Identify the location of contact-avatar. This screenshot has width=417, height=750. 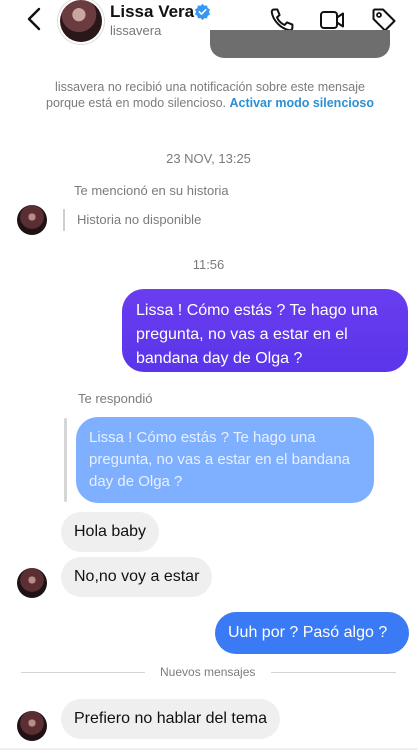
(81, 21).